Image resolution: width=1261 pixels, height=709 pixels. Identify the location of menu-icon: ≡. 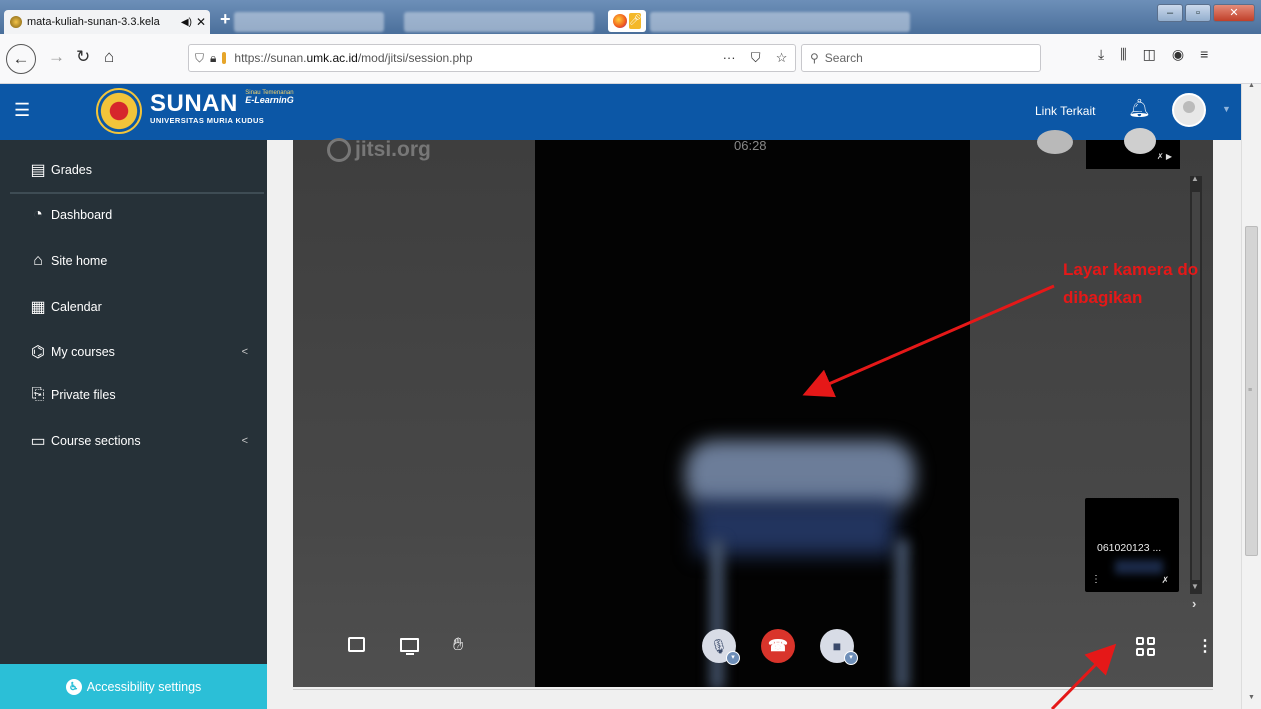
(1204, 54).